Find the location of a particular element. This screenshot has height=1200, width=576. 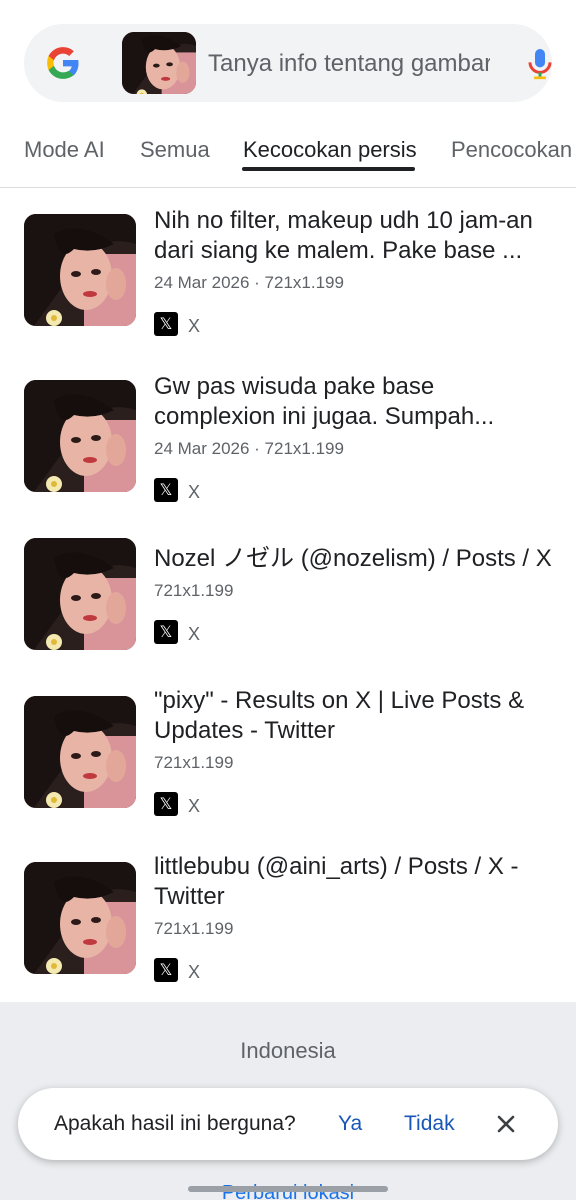

feedback-no-button: Tidak is located at coordinates (429, 1124).